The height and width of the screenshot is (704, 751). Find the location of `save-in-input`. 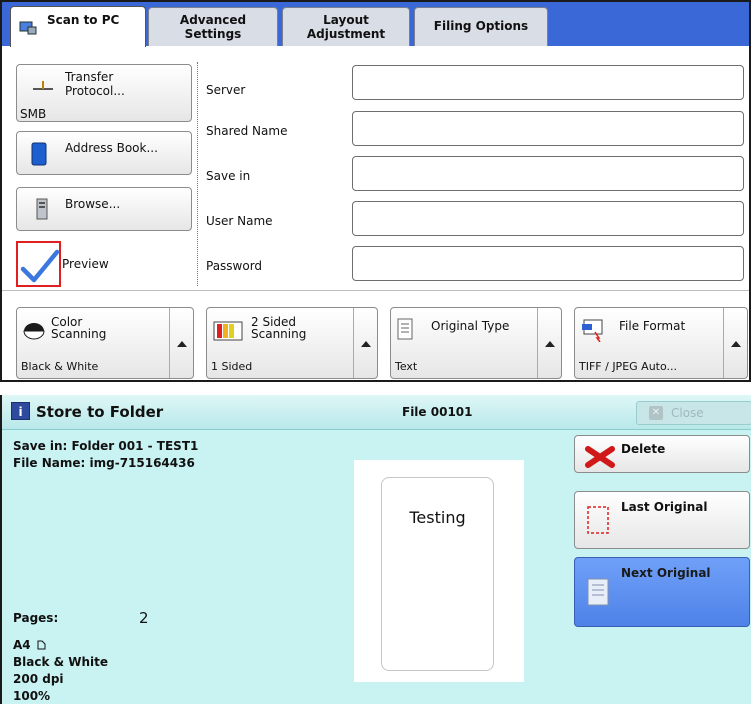

save-in-input is located at coordinates (548, 173).